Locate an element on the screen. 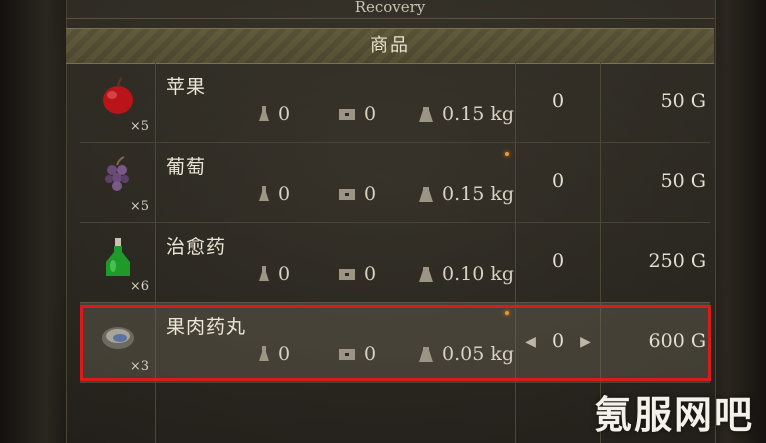  watermark-logo: 氪服网吧 is located at coordinates (673, 415).